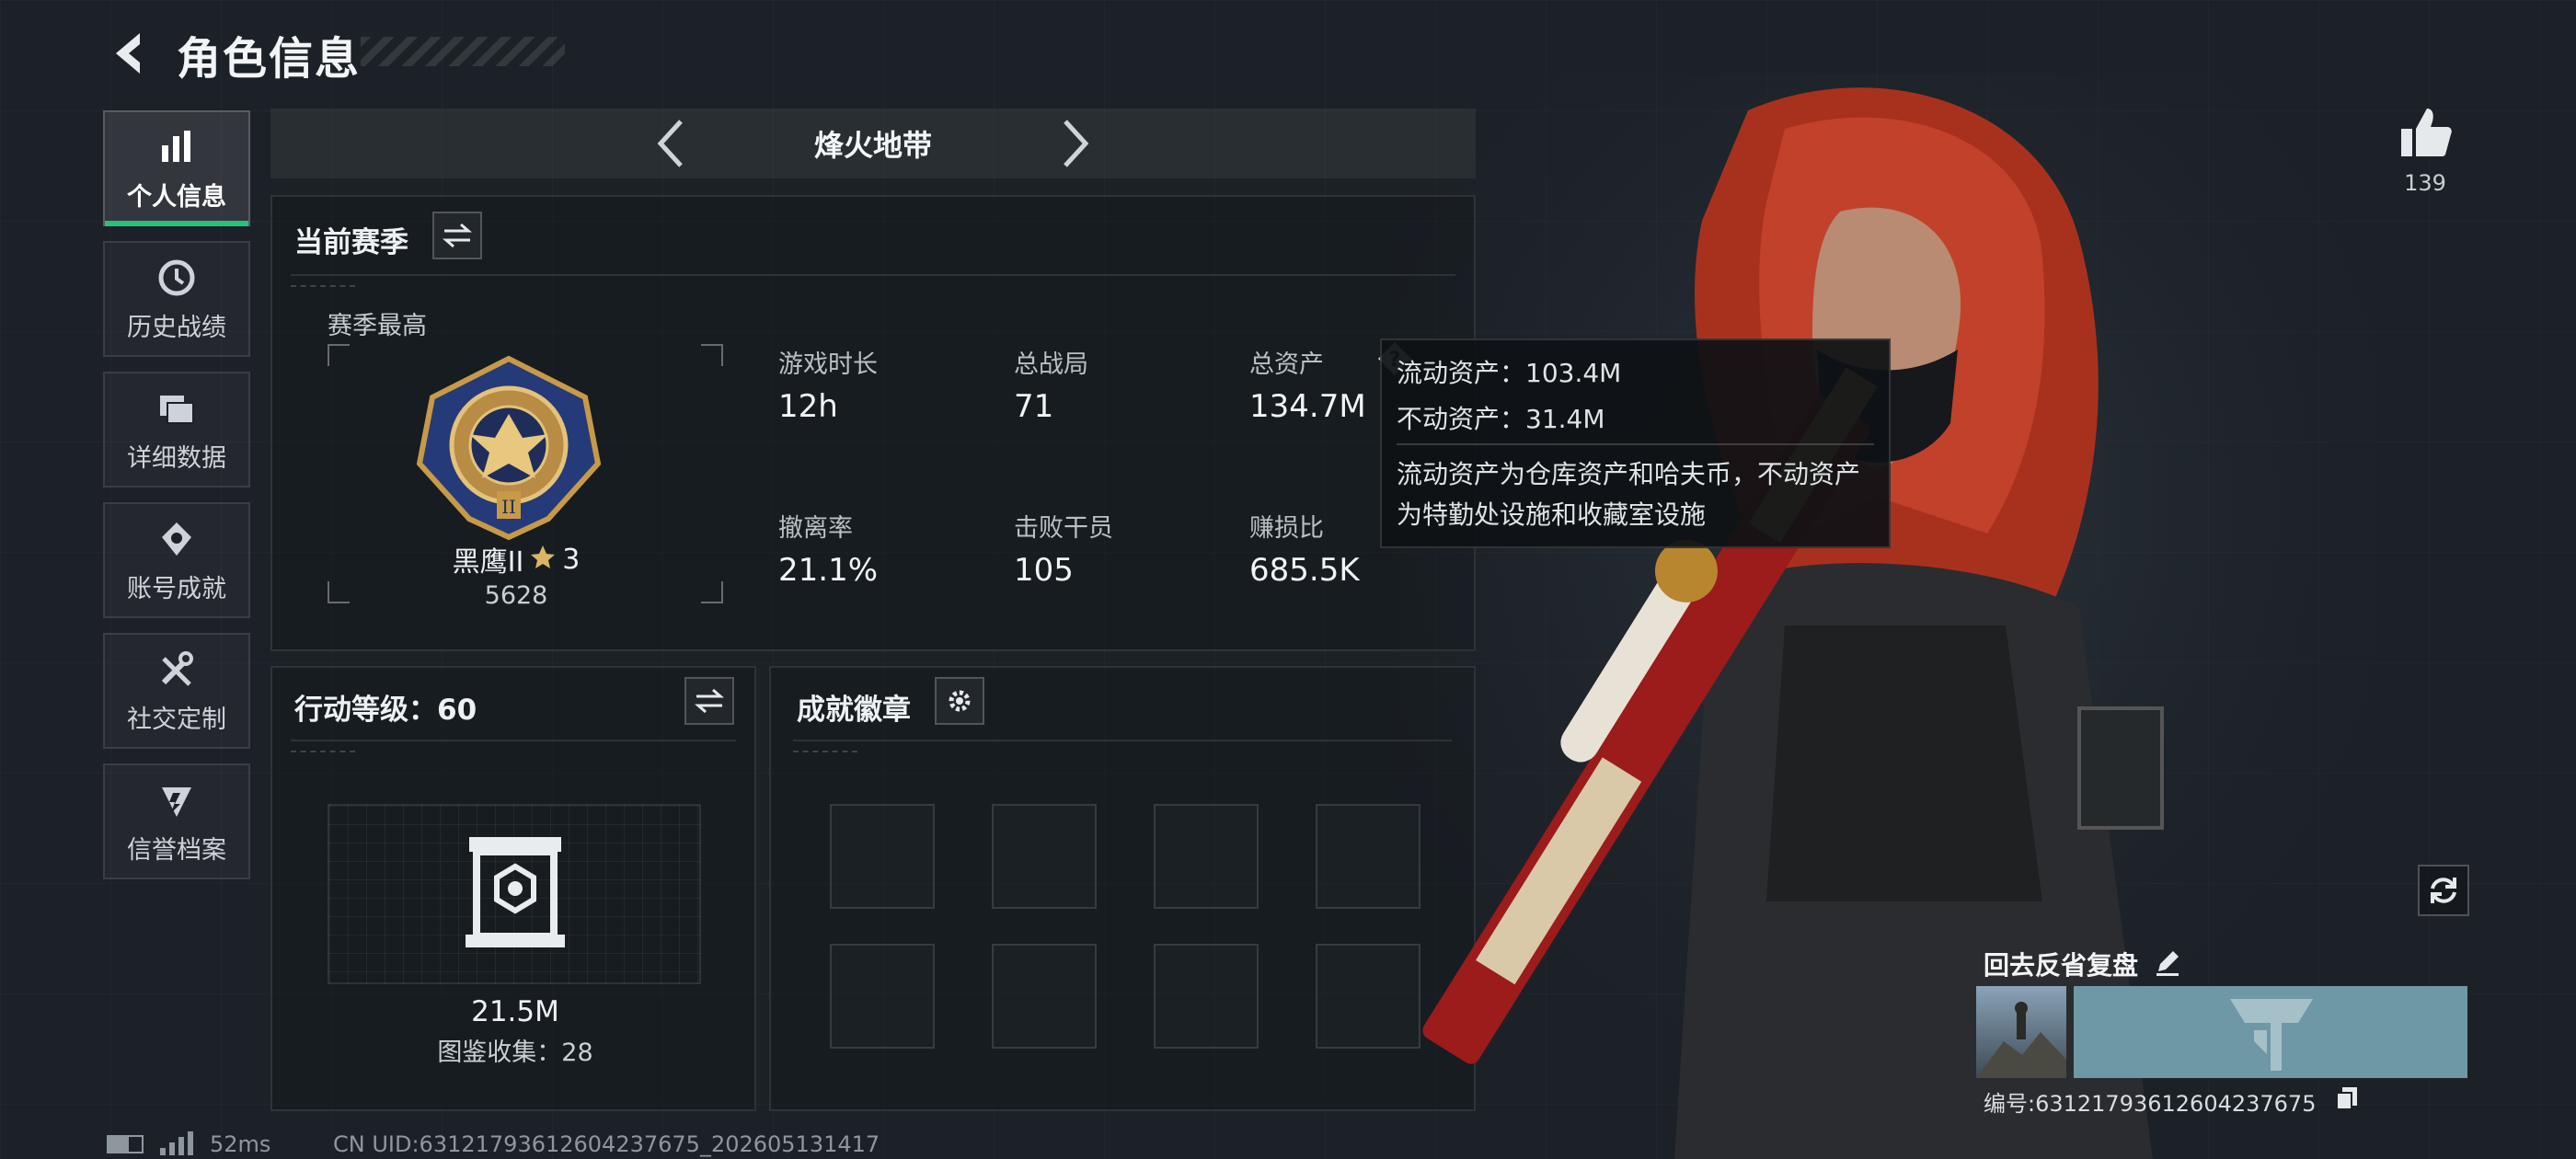  I want to click on sidebar-item-label: 社交定制, so click(176, 719).